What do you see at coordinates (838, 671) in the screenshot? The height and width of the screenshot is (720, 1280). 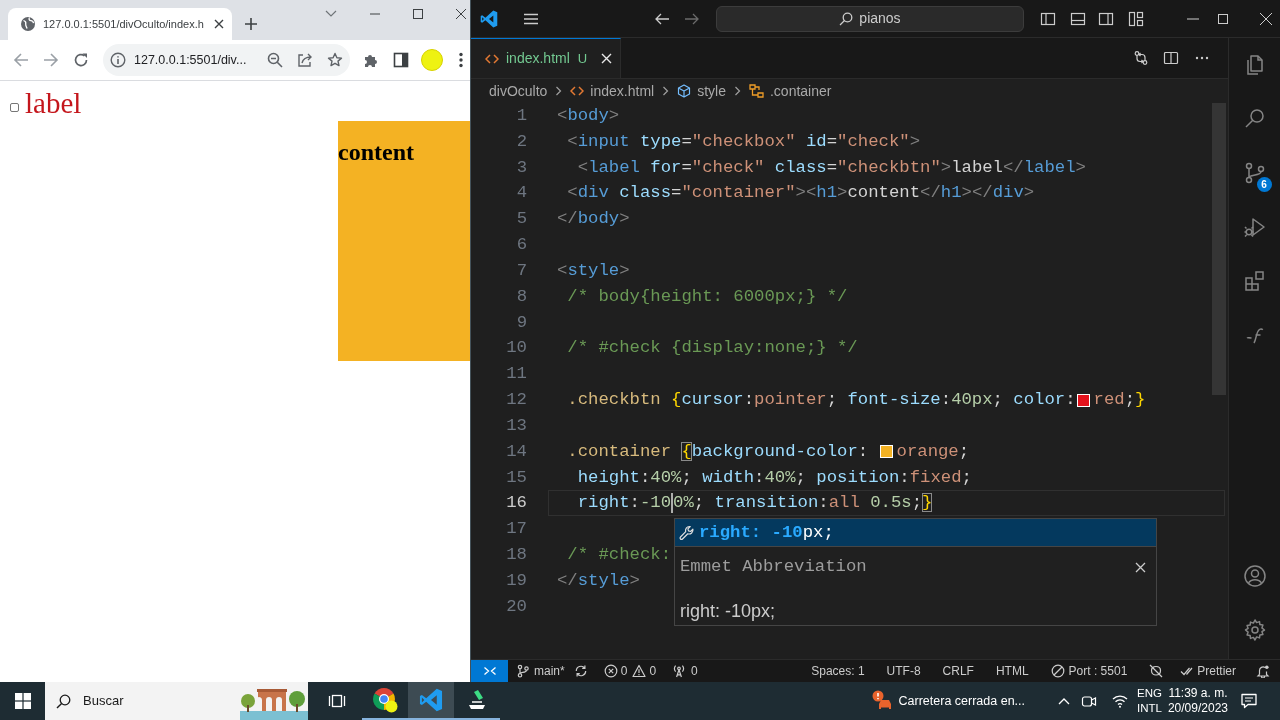 I see `status-item: Spaces: 1` at bounding box center [838, 671].